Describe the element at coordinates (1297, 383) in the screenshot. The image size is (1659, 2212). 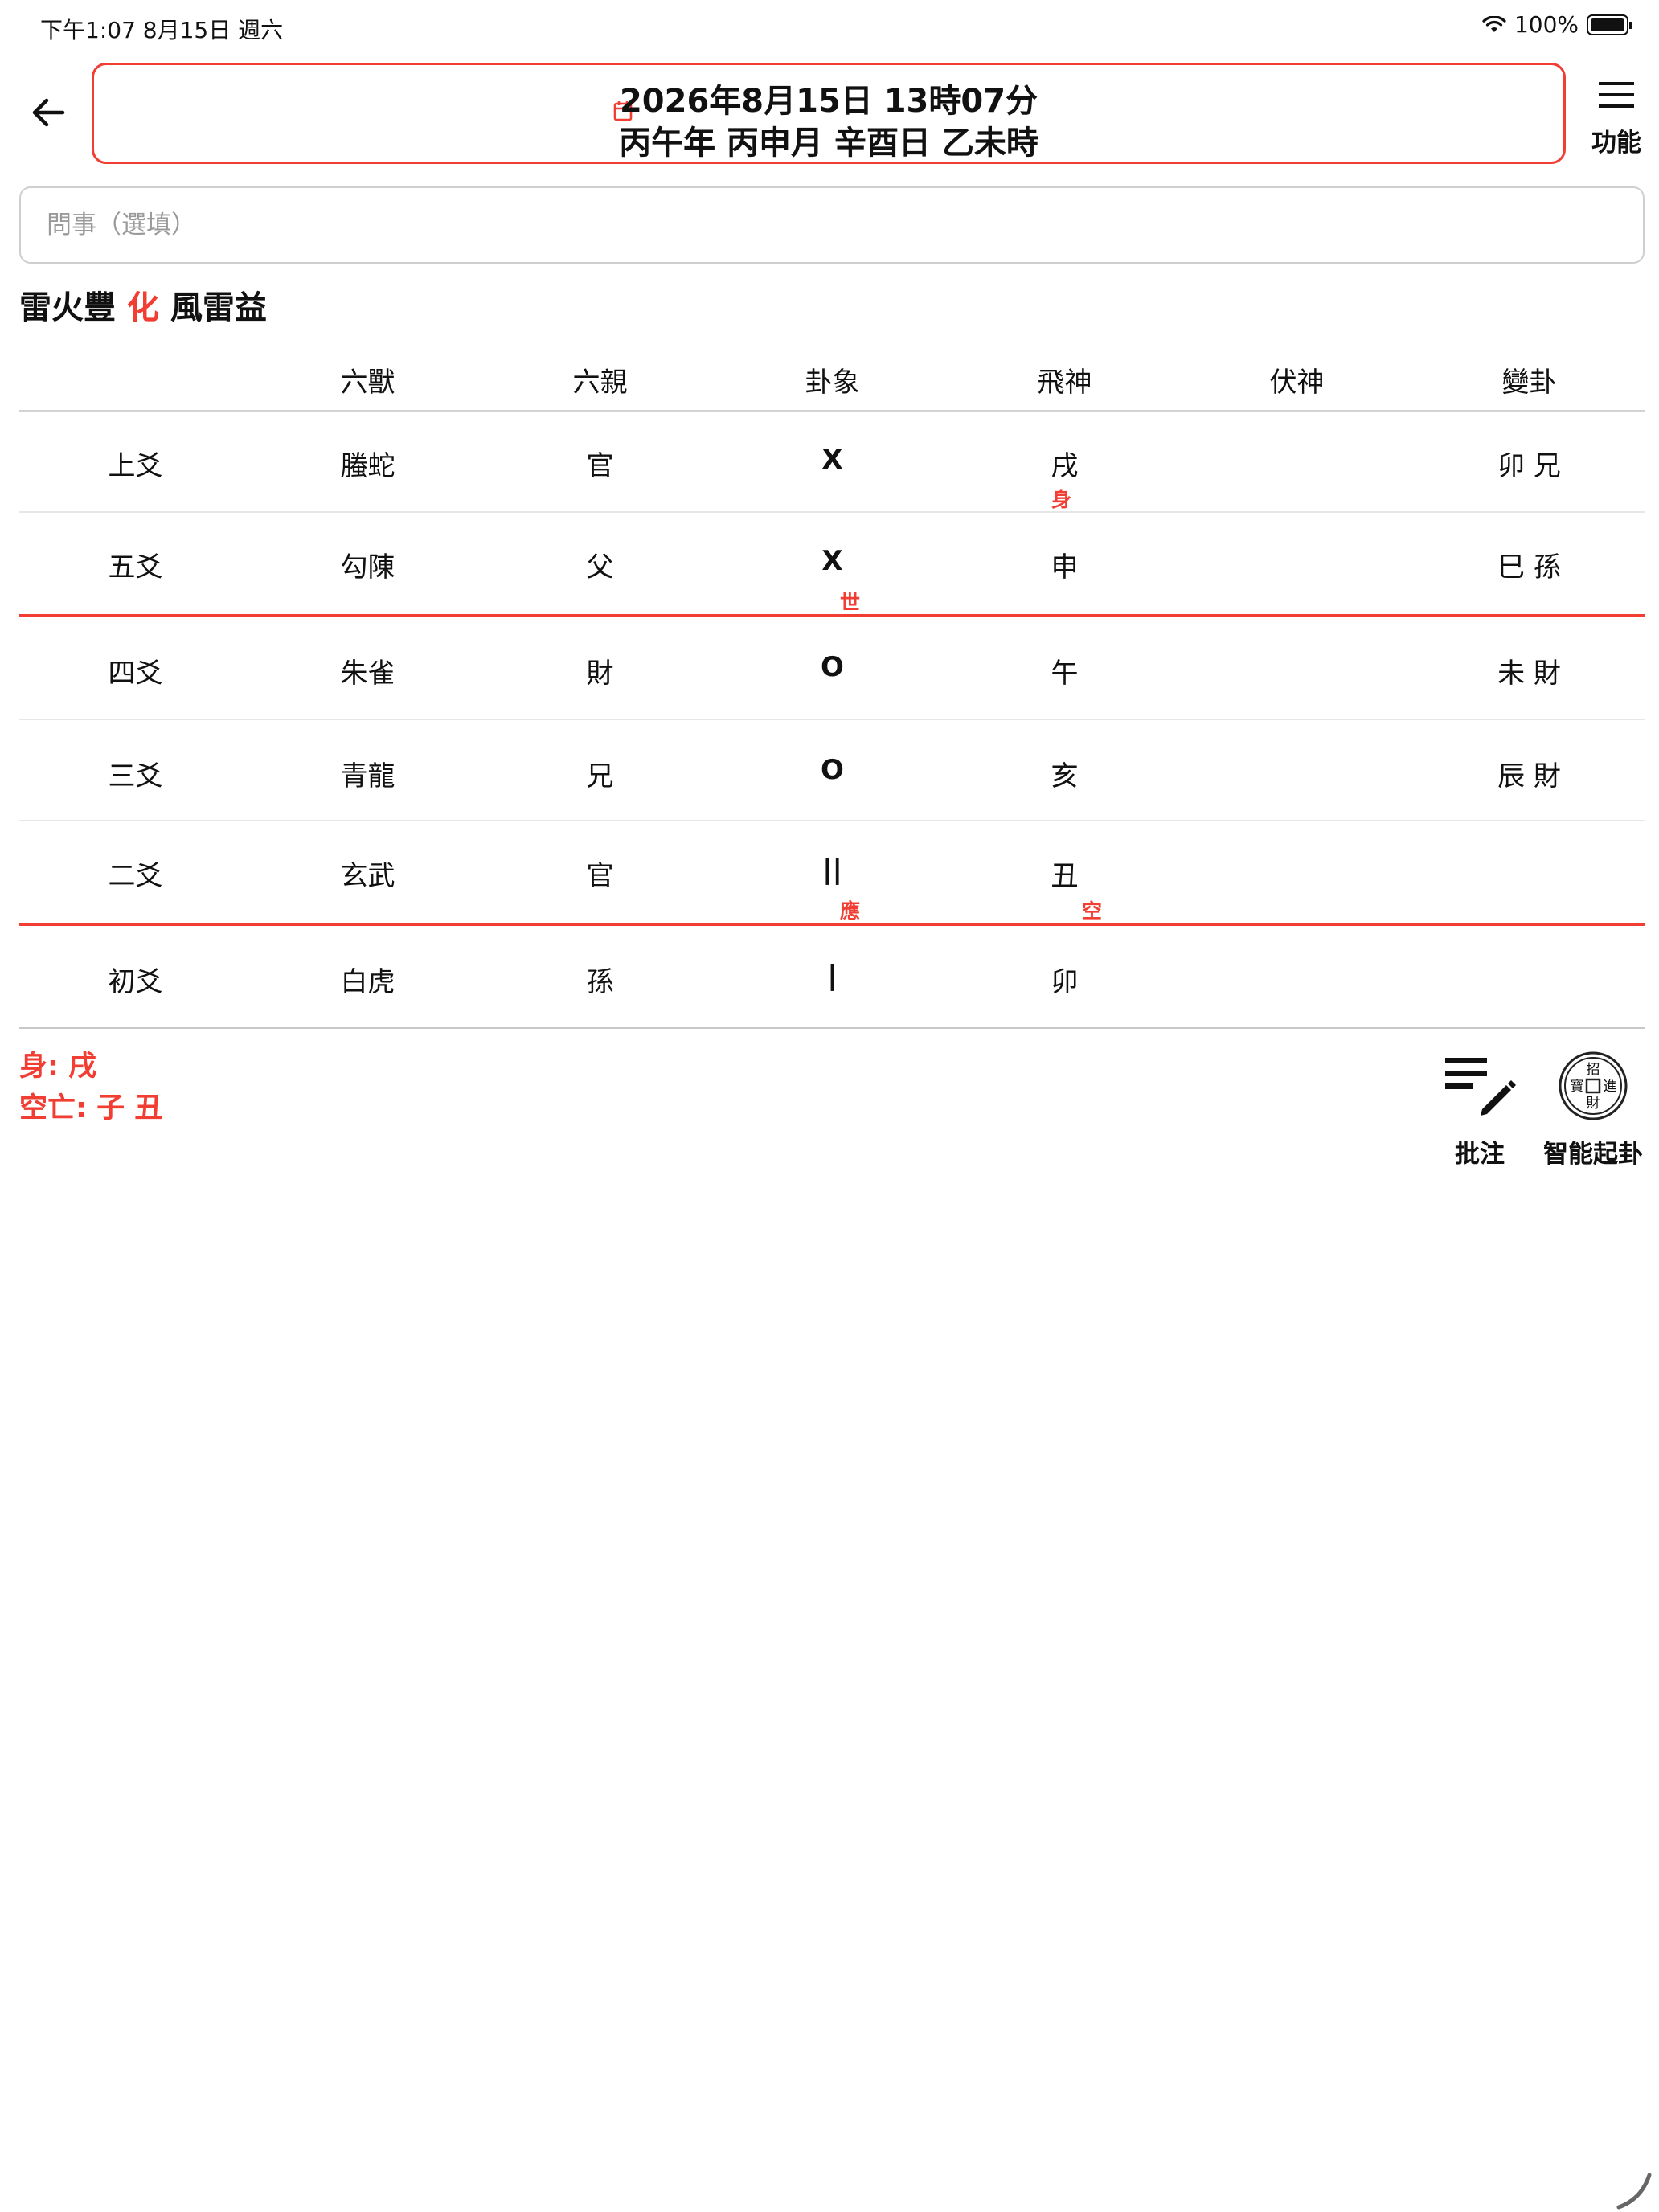
I see `column-header-hidden: 伏神` at that location.